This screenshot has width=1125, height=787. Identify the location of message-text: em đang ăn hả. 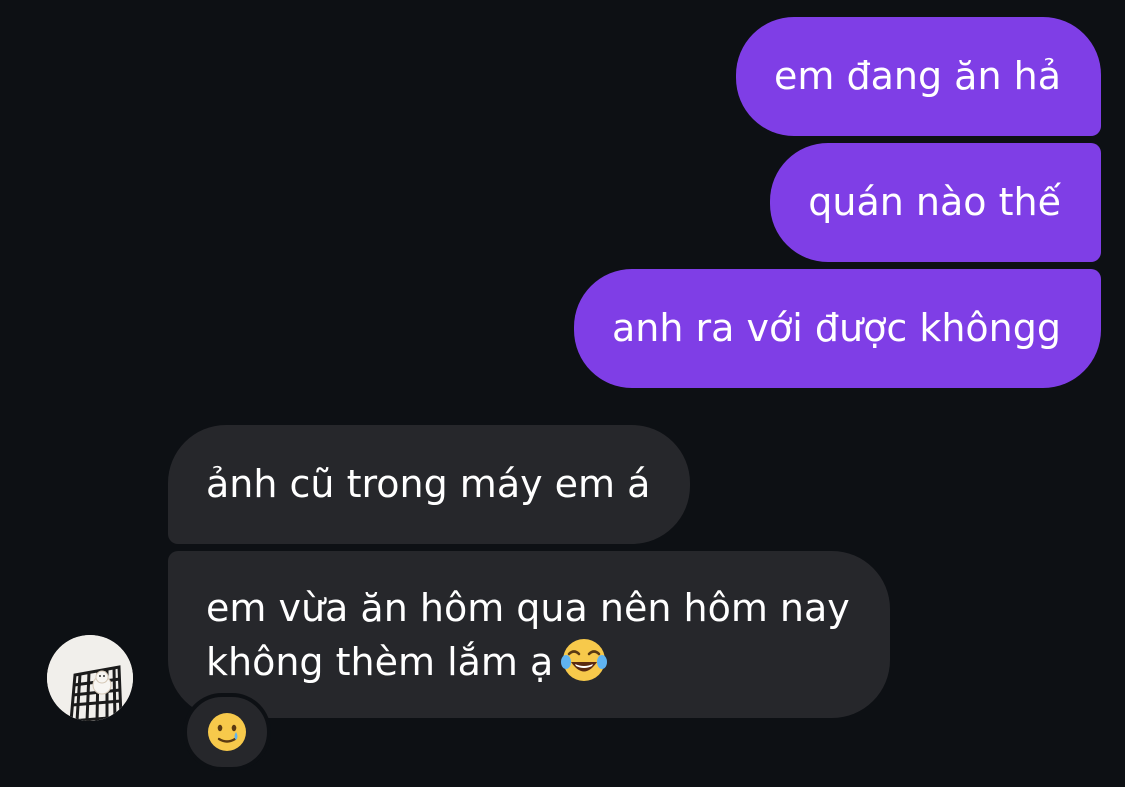
(917, 76).